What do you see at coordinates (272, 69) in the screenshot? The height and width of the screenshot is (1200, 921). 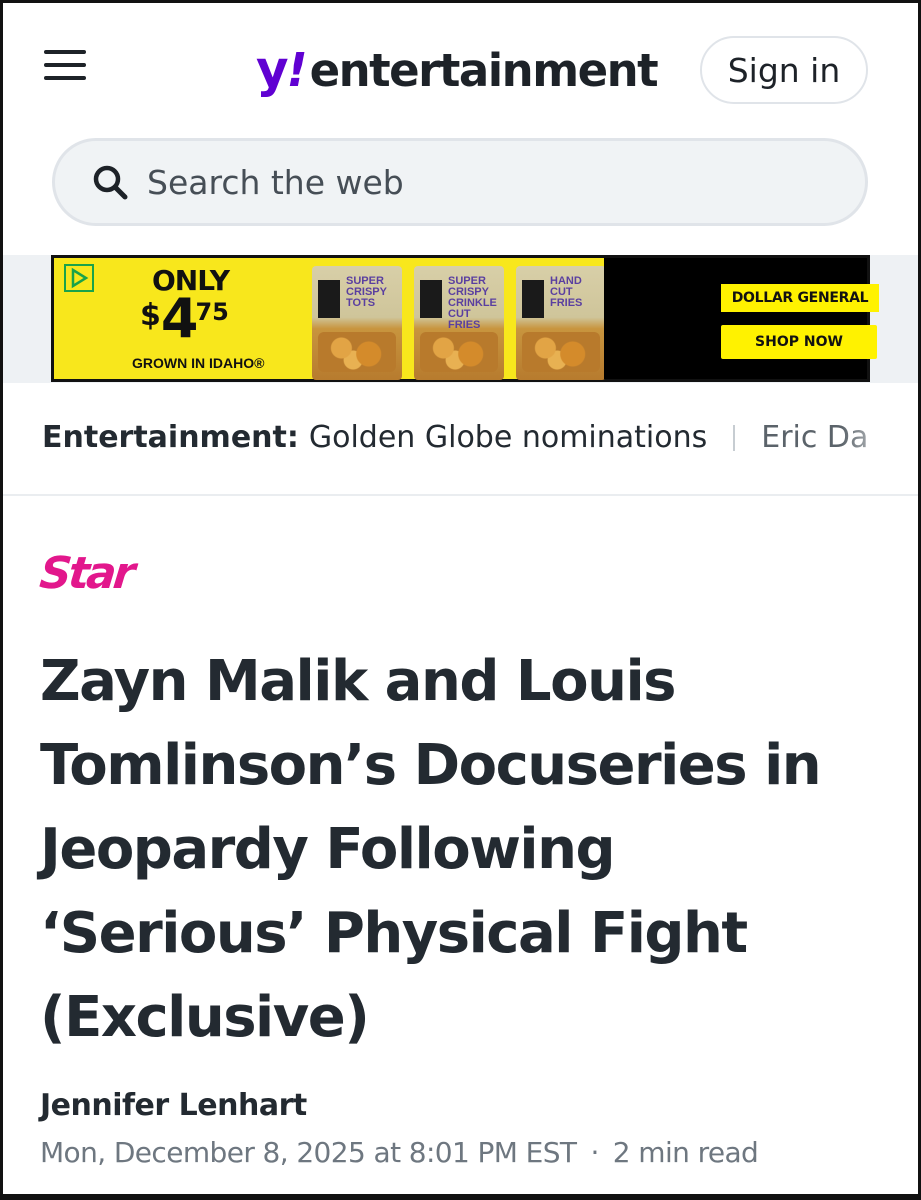 I see `logo-y: y` at bounding box center [272, 69].